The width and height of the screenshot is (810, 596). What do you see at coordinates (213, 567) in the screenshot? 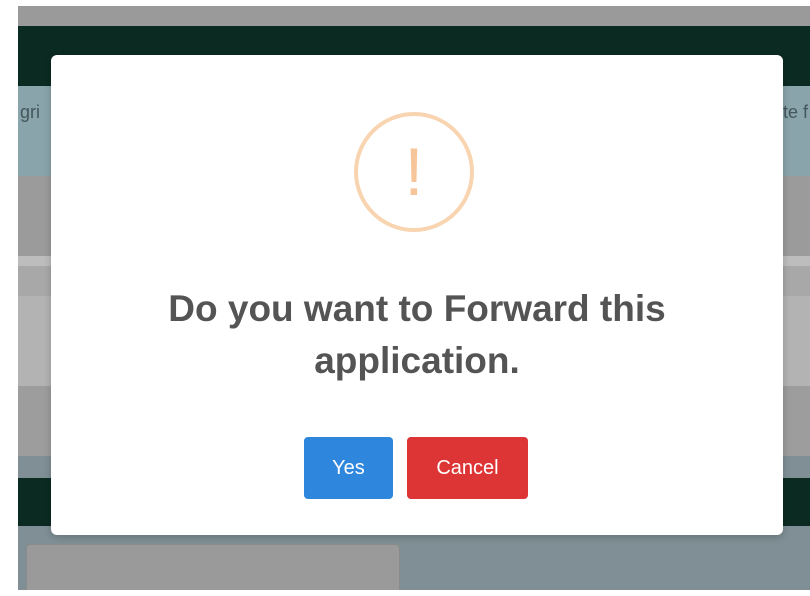
I see `page-bottom-panel` at bounding box center [213, 567].